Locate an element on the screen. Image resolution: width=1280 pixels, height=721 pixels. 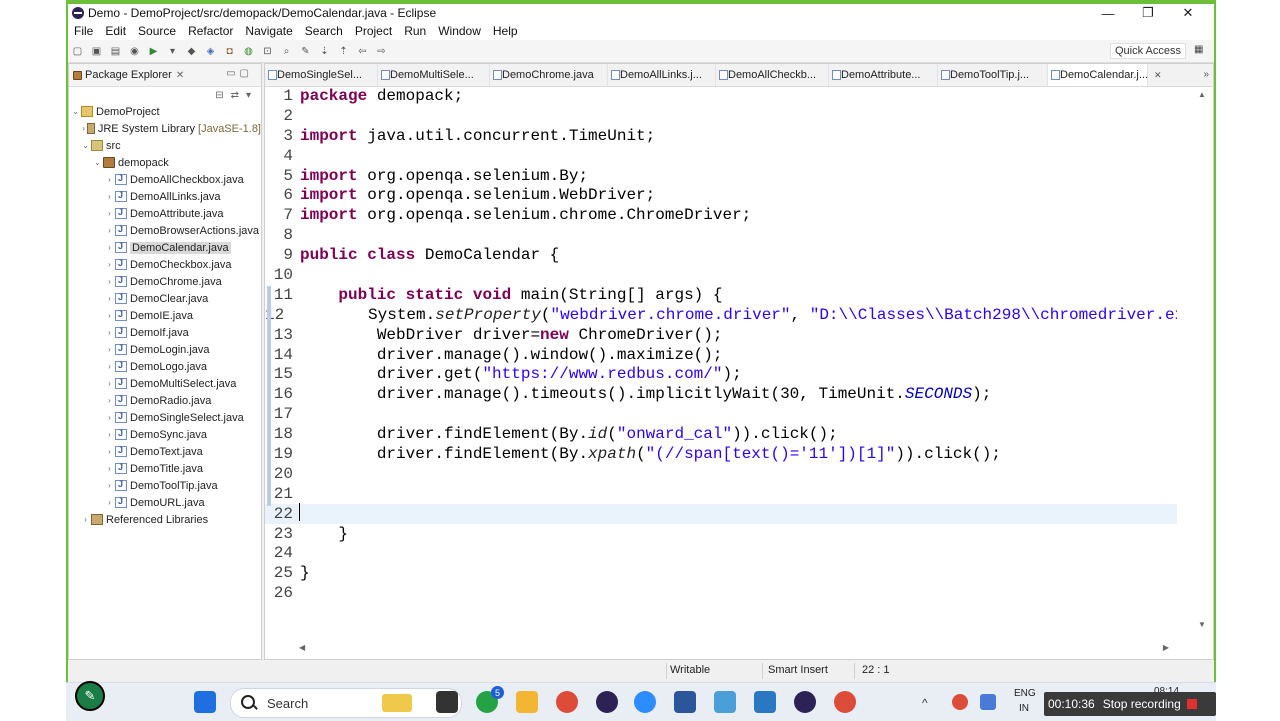
save-icon: ▣ is located at coordinates (96, 51).